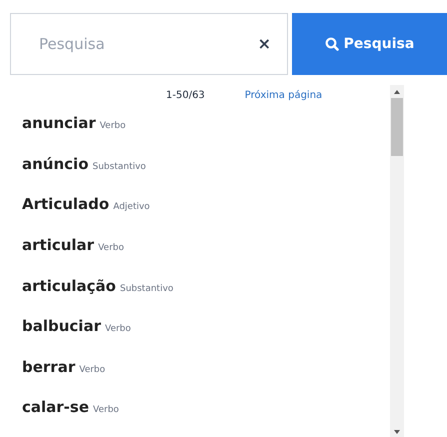 The height and width of the screenshot is (437, 447). What do you see at coordinates (61, 326) in the screenshot?
I see `word-link: balbuciar` at bounding box center [61, 326].